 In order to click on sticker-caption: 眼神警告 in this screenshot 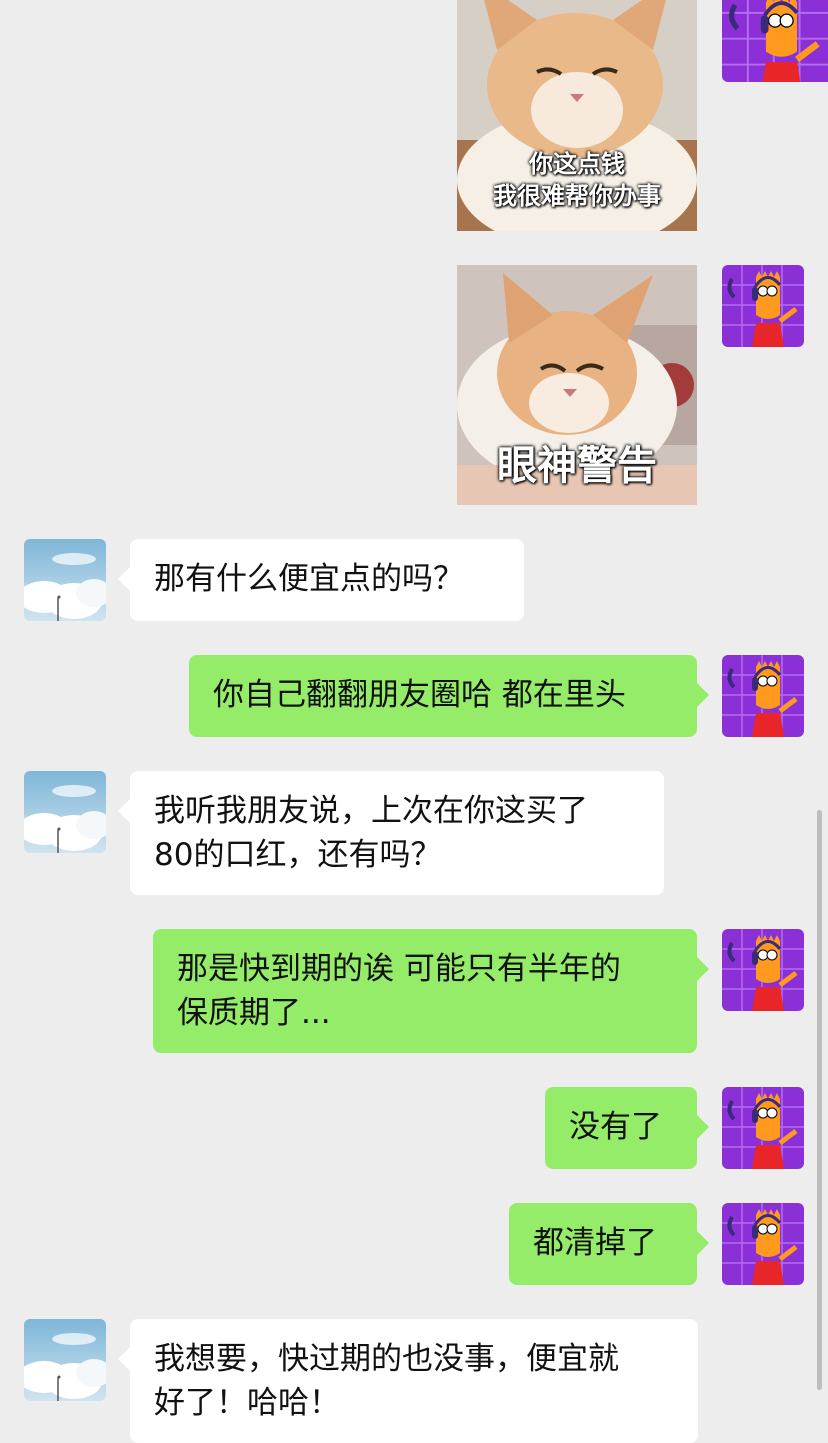, I will do `click(577, 466)`.